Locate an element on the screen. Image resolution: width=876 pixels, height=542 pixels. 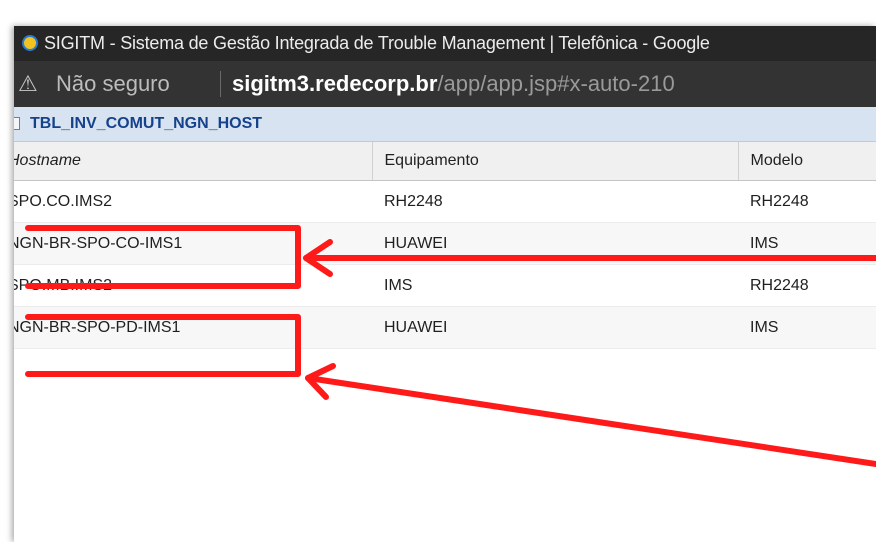
cell-hostname: SPO.MB.IMS2 is located at coordinates (193, 285).